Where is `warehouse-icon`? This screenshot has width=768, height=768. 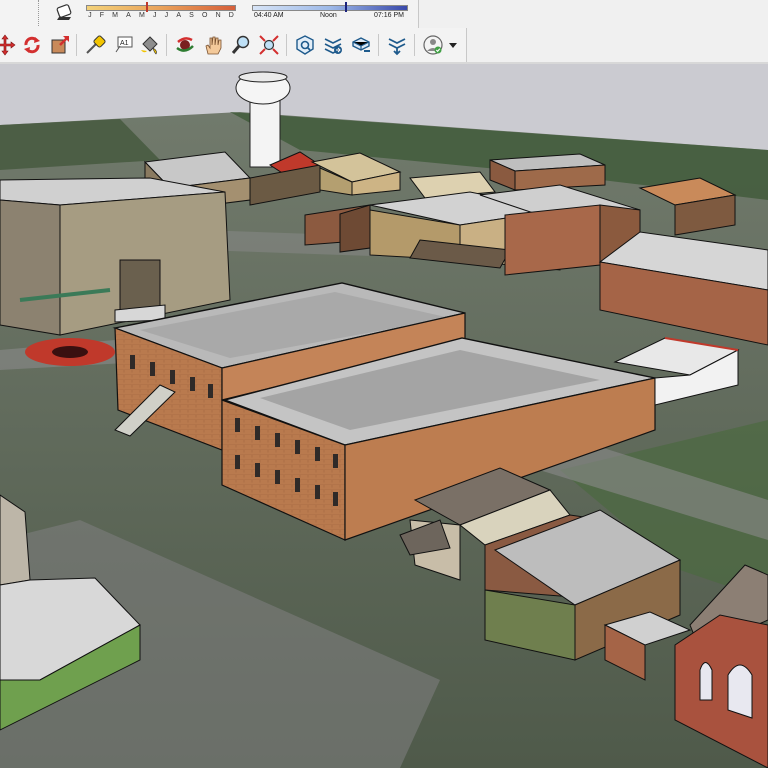
warehouse-icon is located at coordinates (305, 45).